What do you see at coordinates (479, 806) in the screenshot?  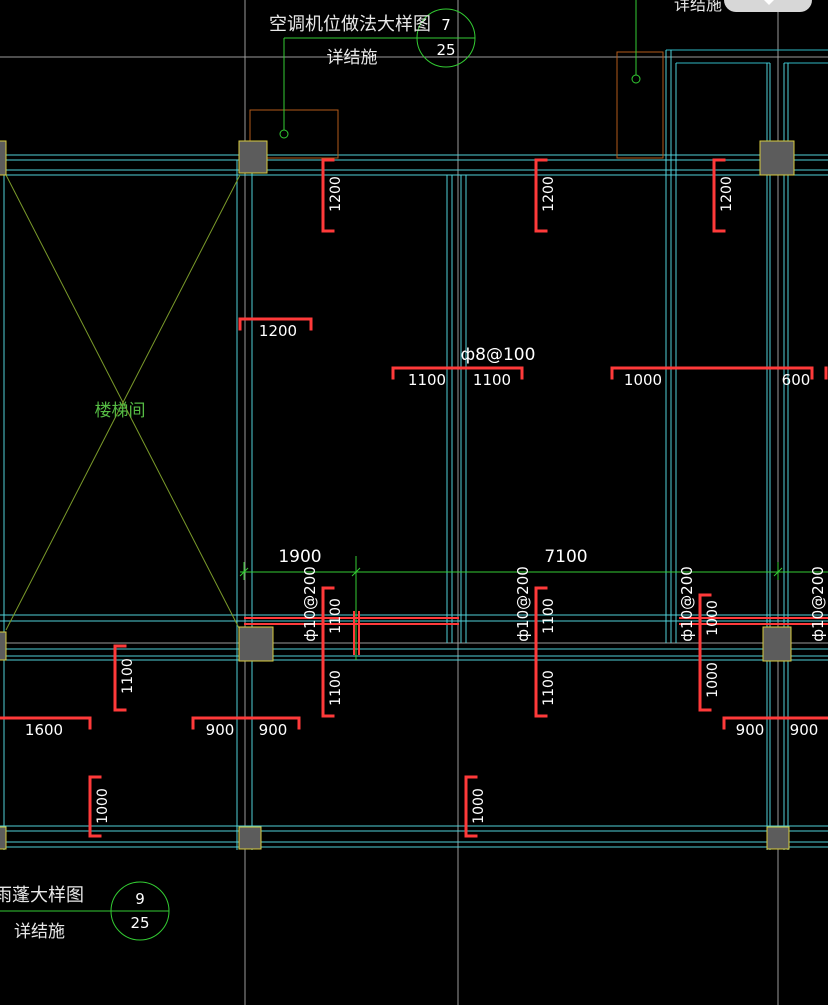 I see `len-v12: 1000` at bounding box center [479, 806].